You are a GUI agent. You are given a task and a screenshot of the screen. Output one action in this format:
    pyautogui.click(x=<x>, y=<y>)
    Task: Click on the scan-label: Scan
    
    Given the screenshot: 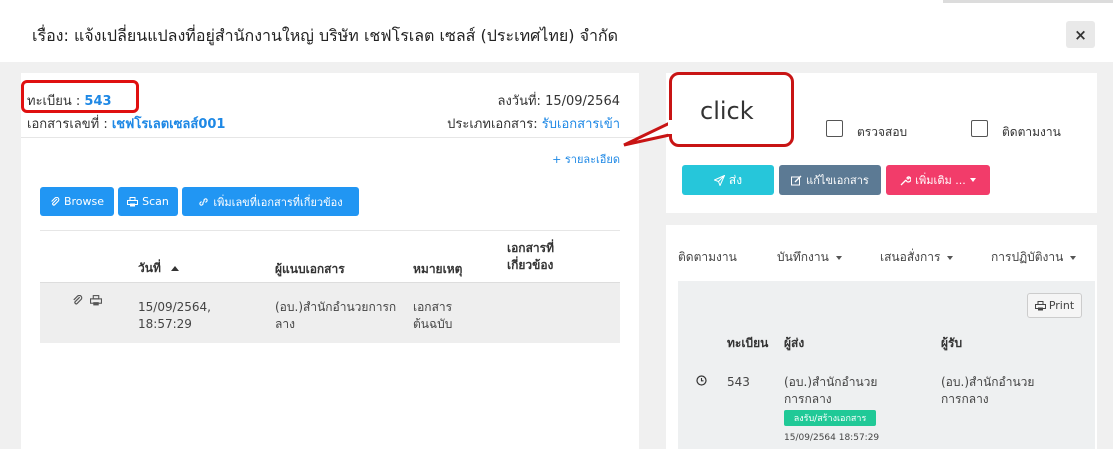 What is the action you would take?
    pyautogui.click(x=155, y=201)
    